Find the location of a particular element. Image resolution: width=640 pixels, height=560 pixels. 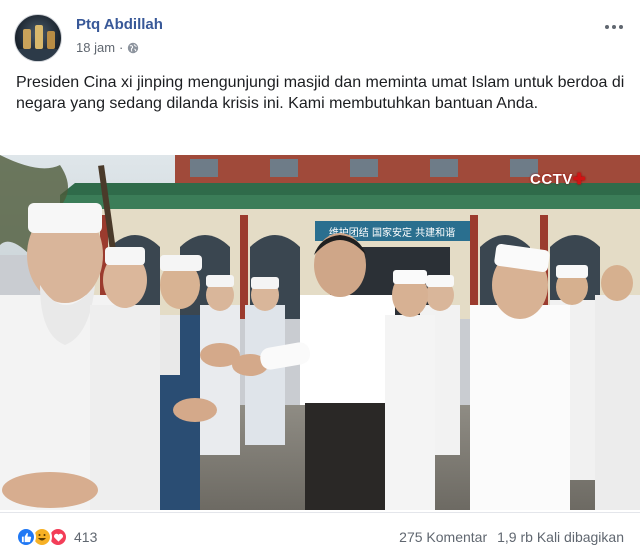

post-header: Ptq Abdillah 18 jam · is located at coordinates (320, 38).